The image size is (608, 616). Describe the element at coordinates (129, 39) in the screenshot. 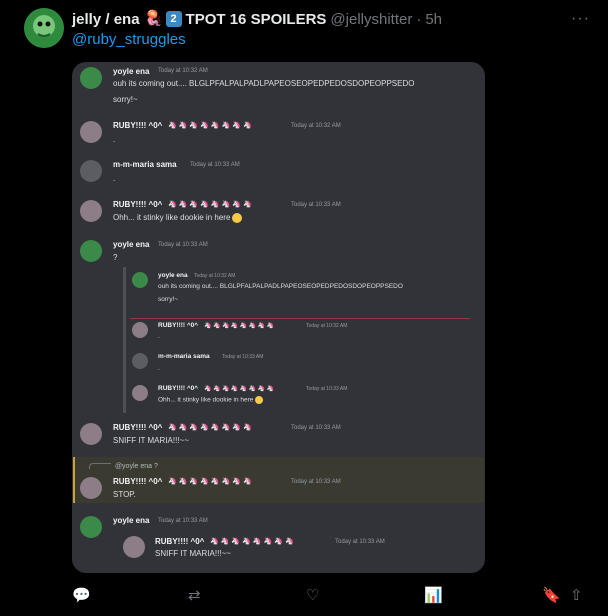

I see `mention-link: @ruby_struggles` at that location.